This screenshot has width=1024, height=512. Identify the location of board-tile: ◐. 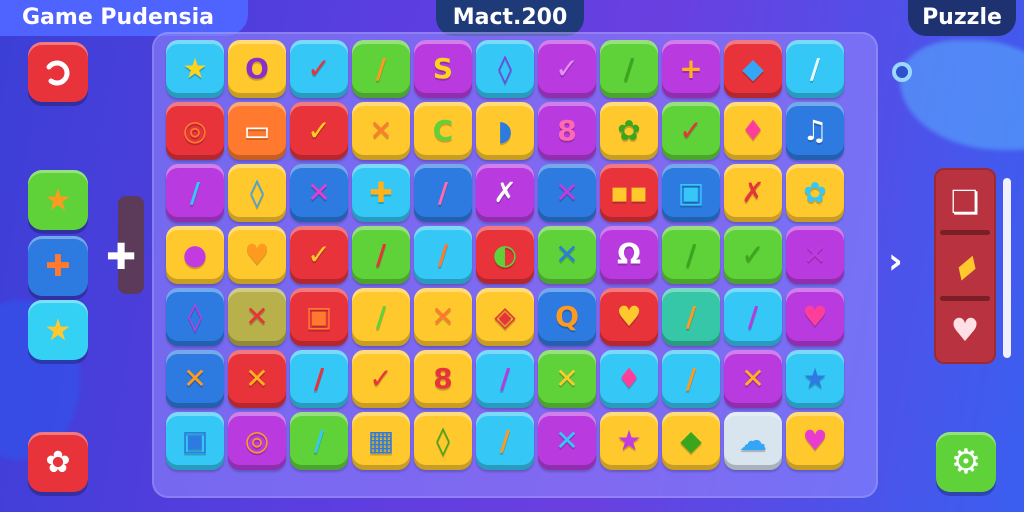
(505, 255).